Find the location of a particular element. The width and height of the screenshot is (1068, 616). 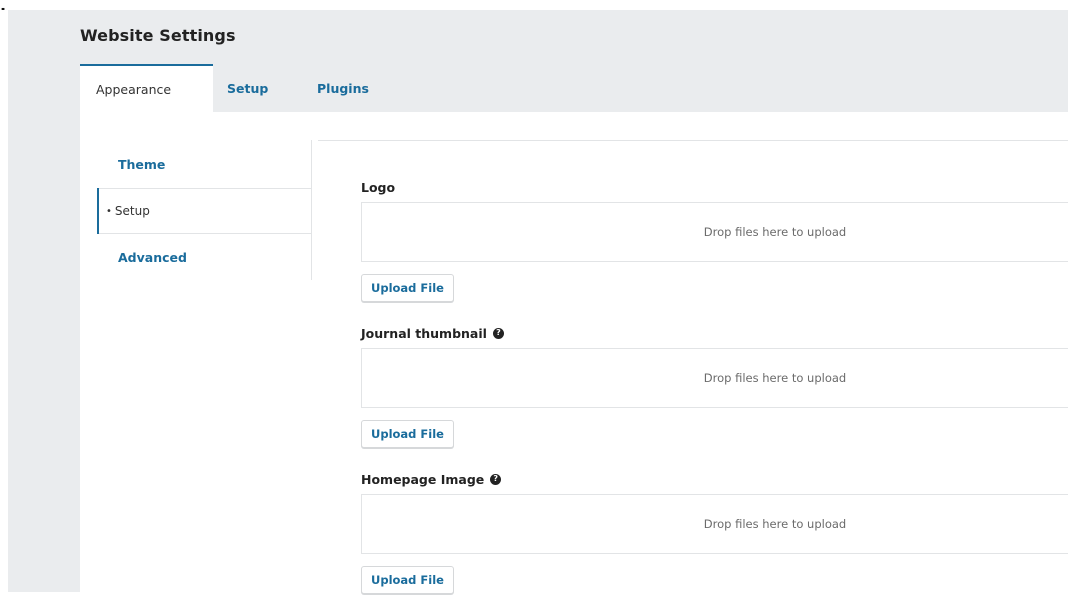

tab-plugins-label: Plugins is located at coordinates (343, 88).